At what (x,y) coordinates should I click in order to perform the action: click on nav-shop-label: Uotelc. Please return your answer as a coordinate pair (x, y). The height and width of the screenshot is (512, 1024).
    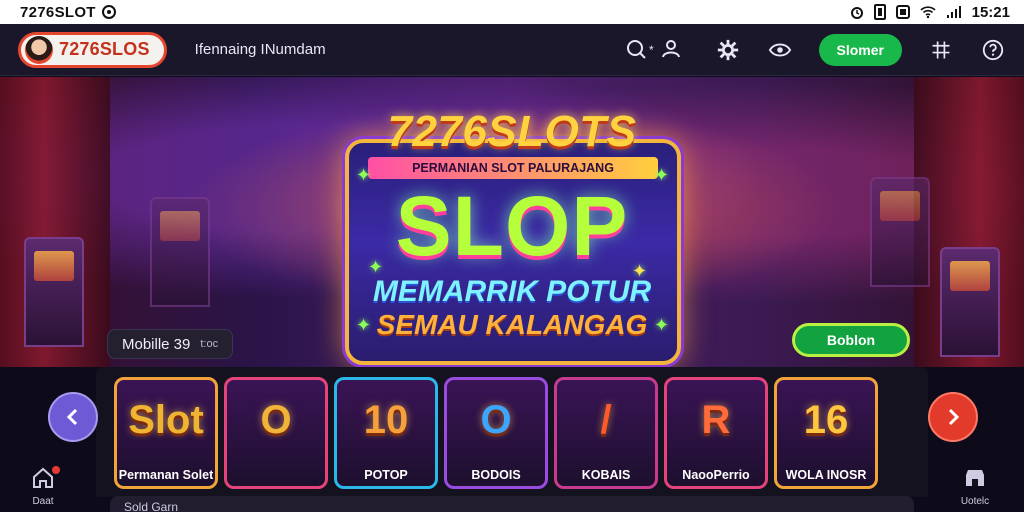
    Looking at the image, I should click on (975, 501).